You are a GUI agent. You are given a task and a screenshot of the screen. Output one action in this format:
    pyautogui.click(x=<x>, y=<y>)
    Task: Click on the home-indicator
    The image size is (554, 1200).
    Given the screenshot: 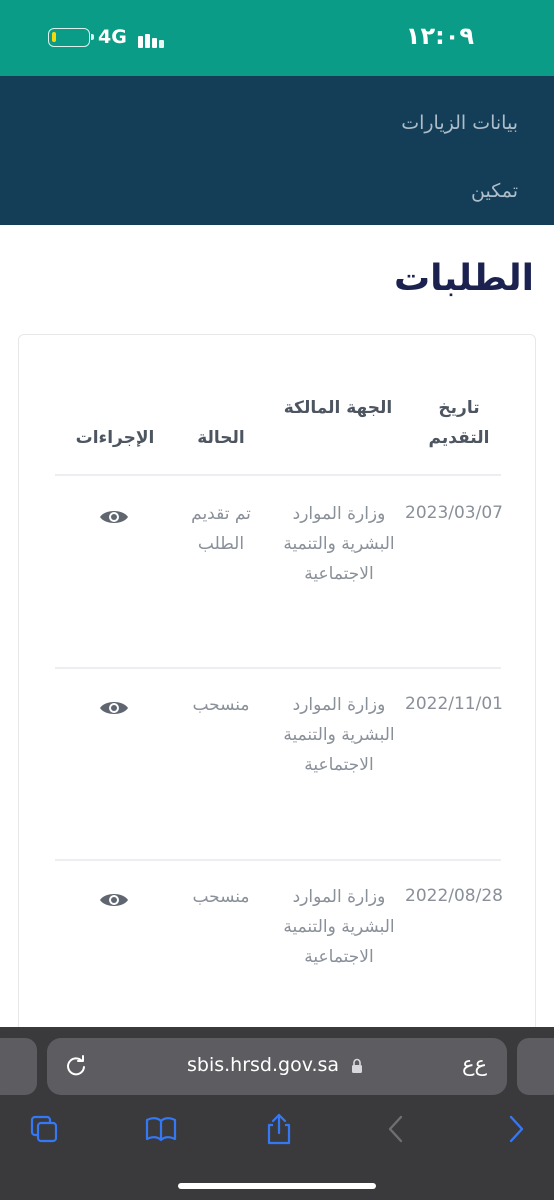 What is the action you would take?
    pyautogui.click(x=277, y=1186)
    